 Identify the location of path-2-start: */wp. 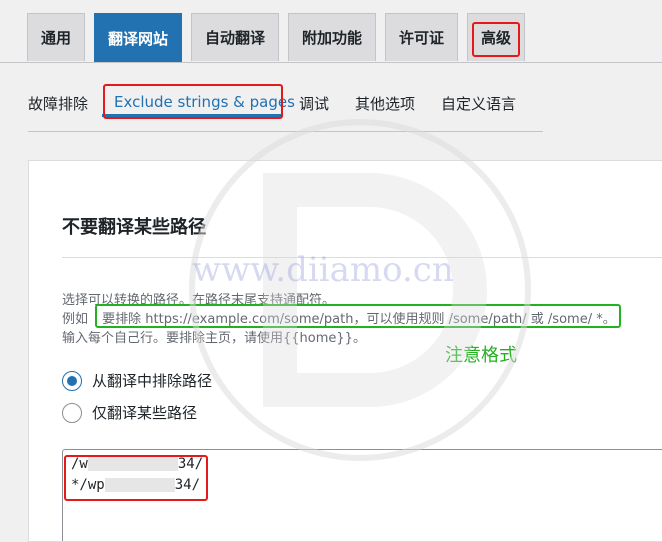
(88, 485).